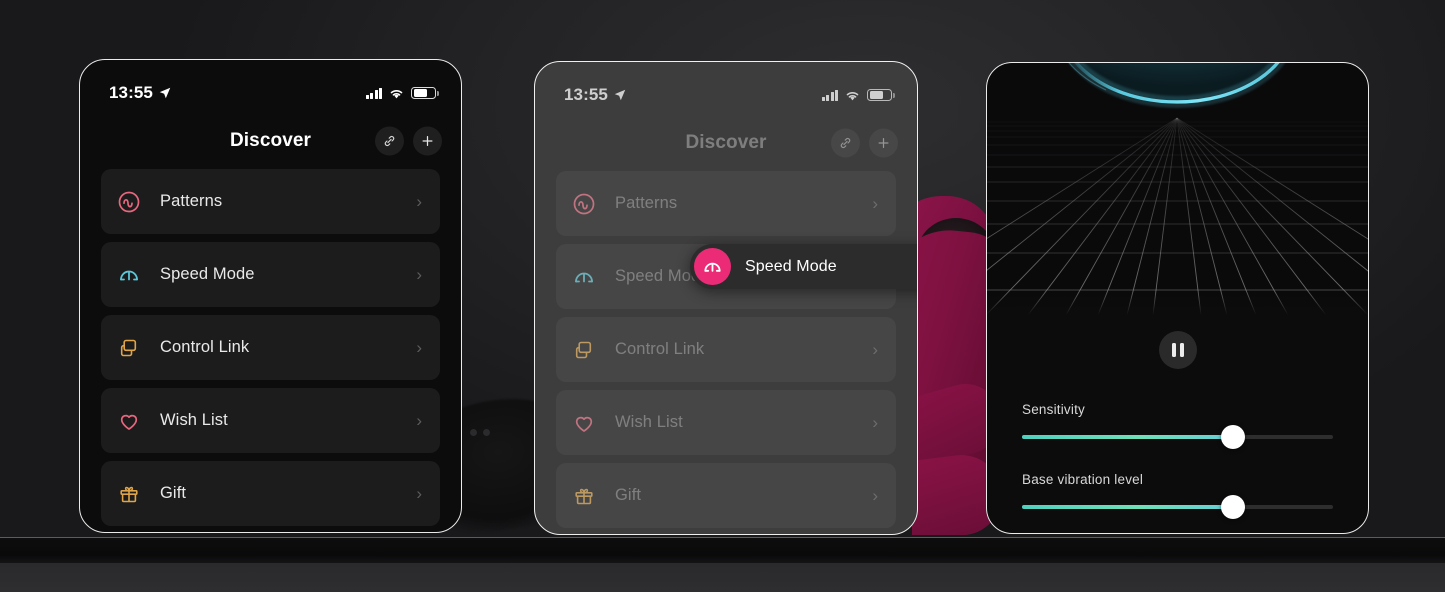  I want to click on visualizer-graphics, so click(1177, 188).